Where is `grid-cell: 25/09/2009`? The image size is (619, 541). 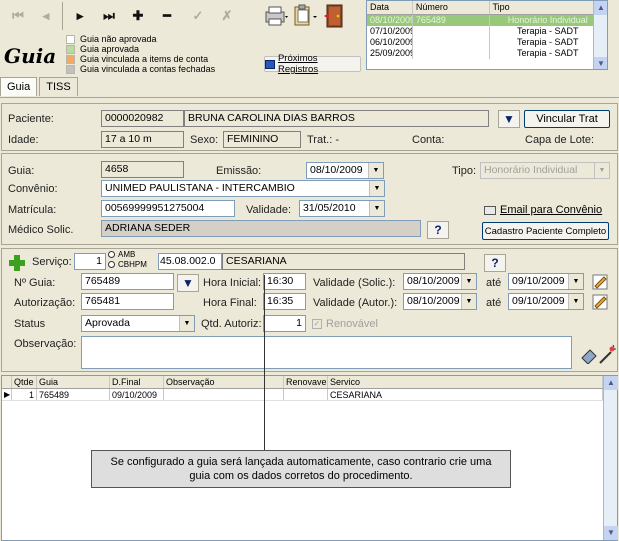 grid-cell: 25/09/2009 is located at coordinates (390, 53).